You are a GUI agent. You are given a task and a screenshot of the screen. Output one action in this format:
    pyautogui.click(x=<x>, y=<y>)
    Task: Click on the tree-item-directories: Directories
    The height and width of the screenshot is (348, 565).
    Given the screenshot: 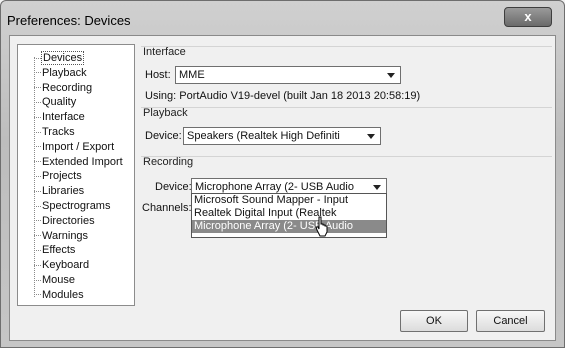 What is the action you would take?
    pyautogui.click(x=64, y=221)
    